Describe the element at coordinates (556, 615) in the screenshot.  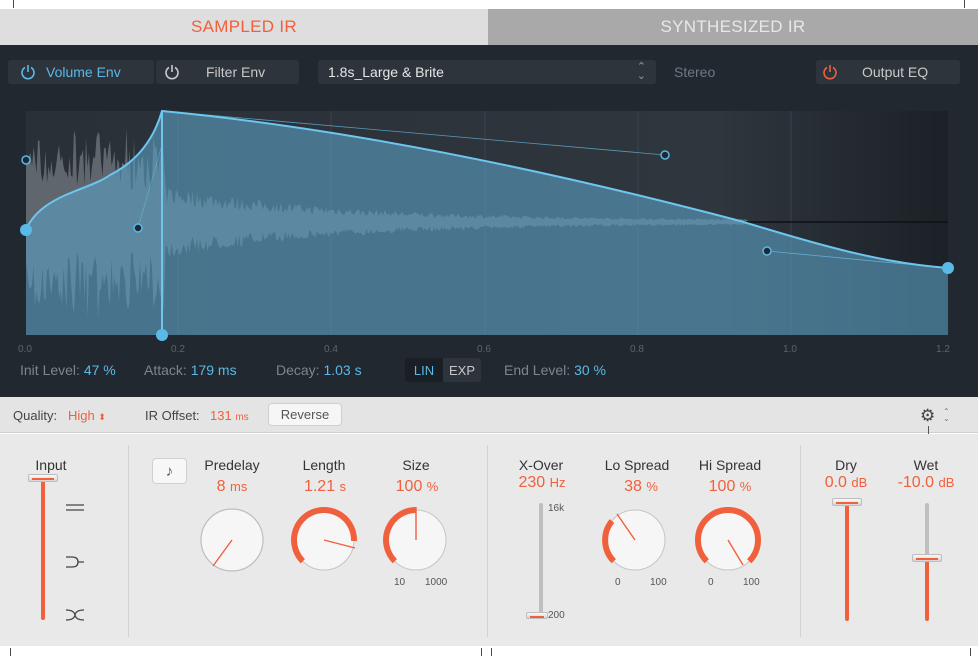
I see `xover-min-label: 200` at that location.